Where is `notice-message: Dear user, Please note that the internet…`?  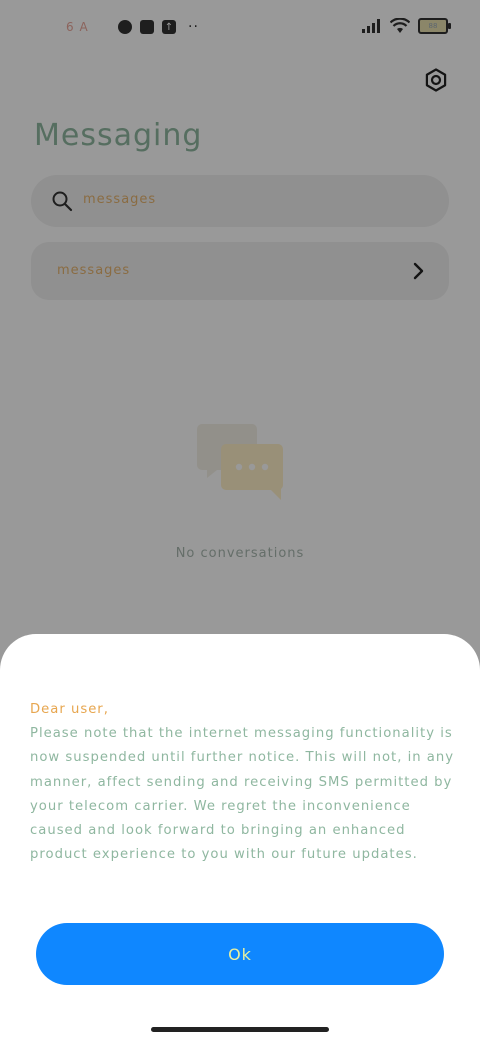 notice-message: Dear user, Please note that the internet… is located at coordinates (246, 782).